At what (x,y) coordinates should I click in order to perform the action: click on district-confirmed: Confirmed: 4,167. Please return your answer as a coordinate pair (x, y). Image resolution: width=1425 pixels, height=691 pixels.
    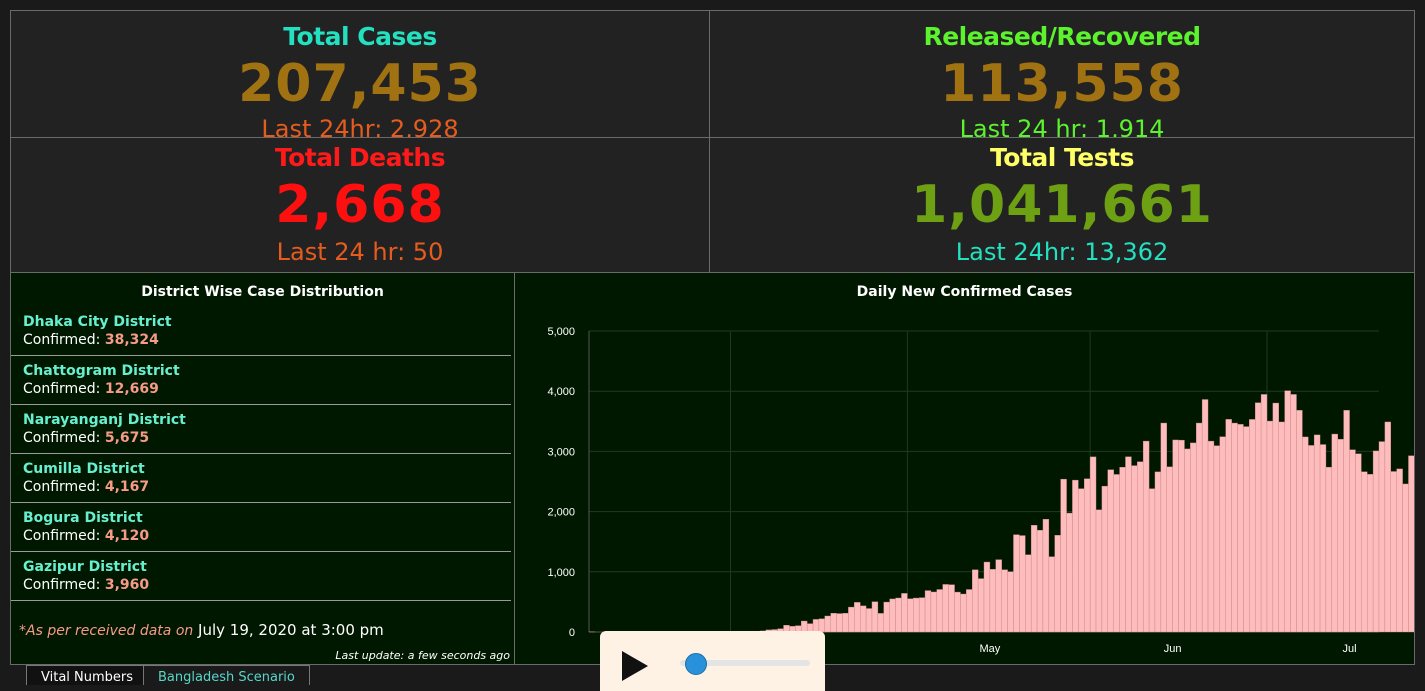
    Looking at the image, I should click on (267, 487).